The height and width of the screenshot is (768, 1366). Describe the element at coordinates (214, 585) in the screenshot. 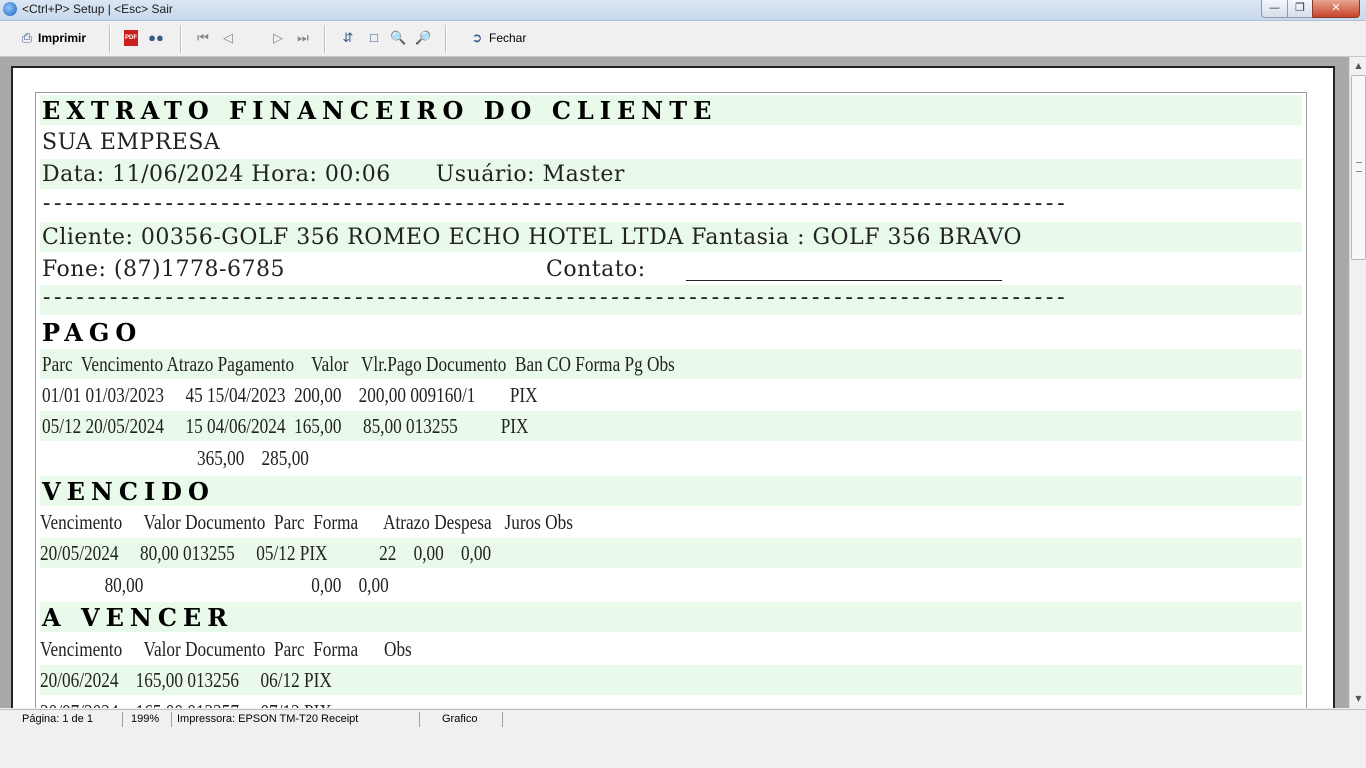

I see `vencido-total: 80,00 0,00 0,00` at that location.